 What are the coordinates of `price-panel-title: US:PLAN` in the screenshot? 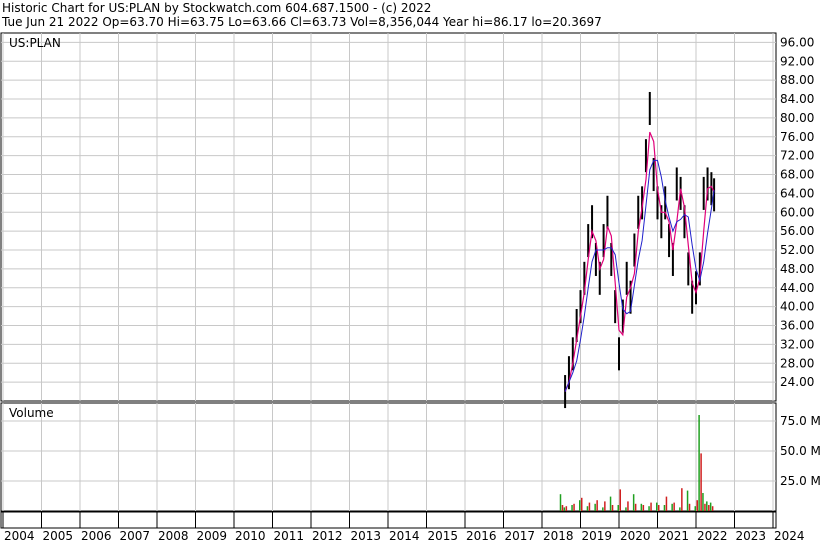 It's located at (35, 43).